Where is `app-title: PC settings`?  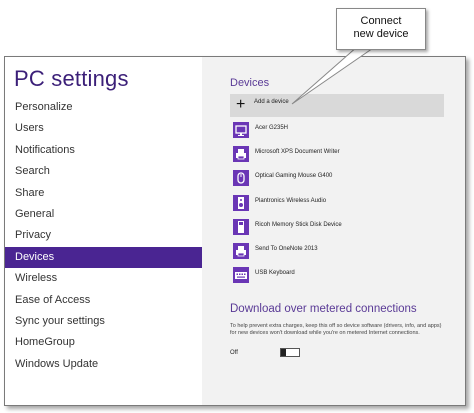
app-title: PC settings is located at coordinates (71, 78).